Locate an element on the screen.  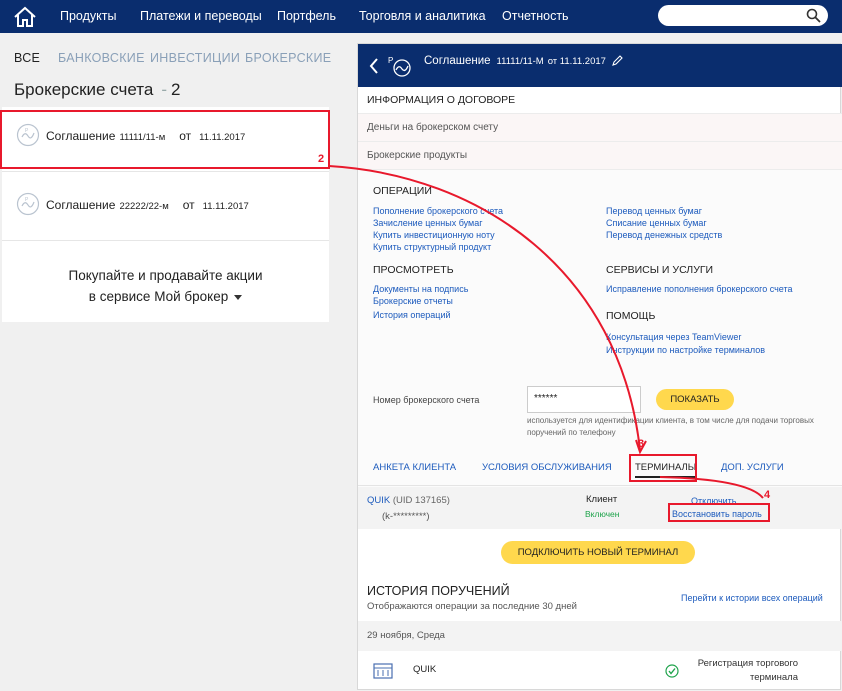
terminal-settings-icon is located at coordinates (383, 671).